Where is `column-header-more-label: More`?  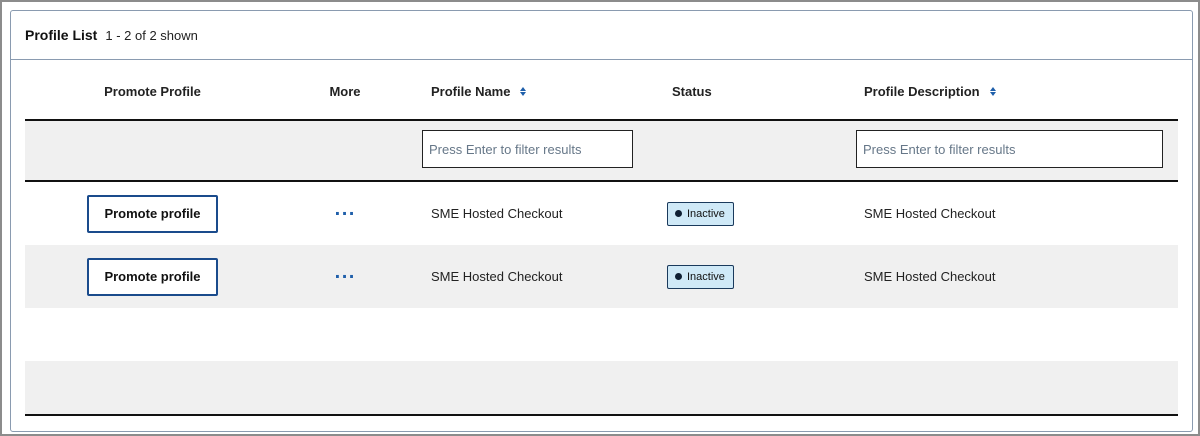 column-header-more-label: More is located at coordinates (345, 91).